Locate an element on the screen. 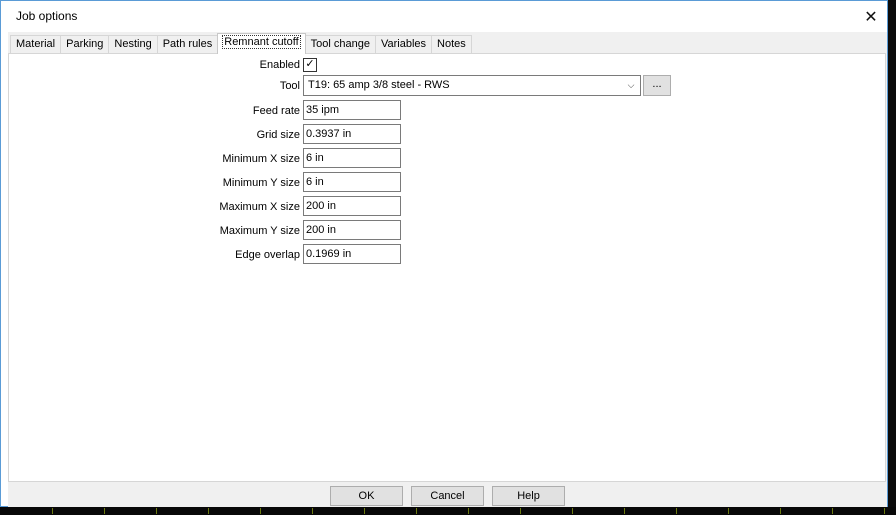 The height and width of the screenshot is (515, 896). edge-overlap-label: Edge overlap is located at coordinates (267, 255).